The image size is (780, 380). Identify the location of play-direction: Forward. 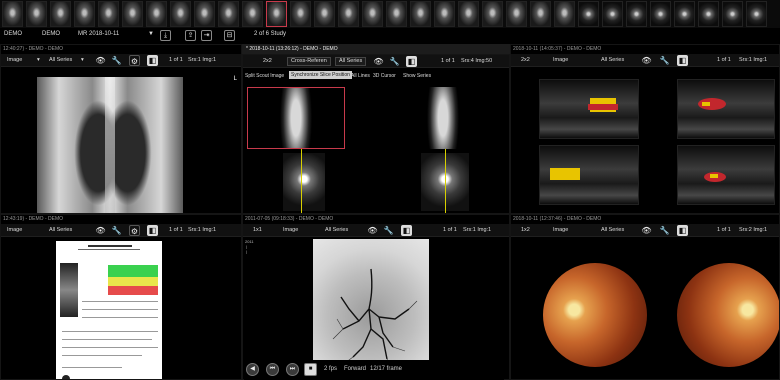
(355, 369).